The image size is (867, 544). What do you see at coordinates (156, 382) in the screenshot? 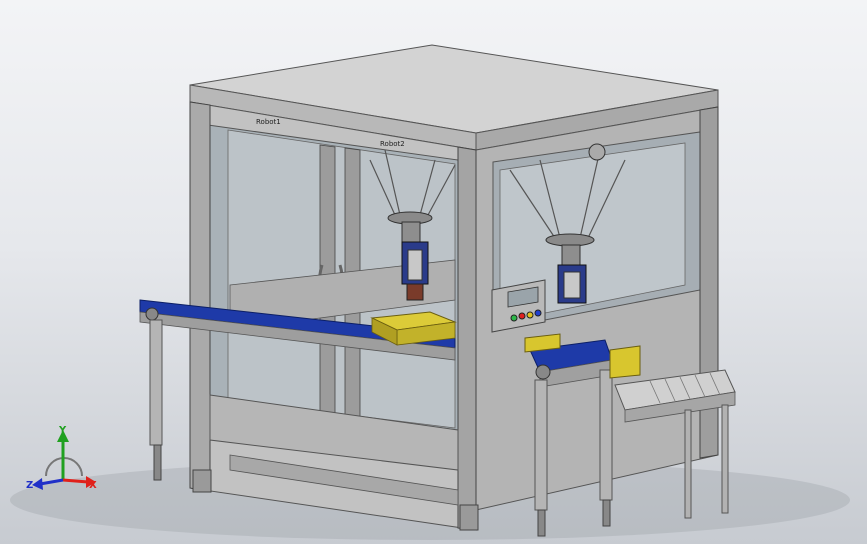
I see `conveyor-leg-left` at bounding box center [156, 382].